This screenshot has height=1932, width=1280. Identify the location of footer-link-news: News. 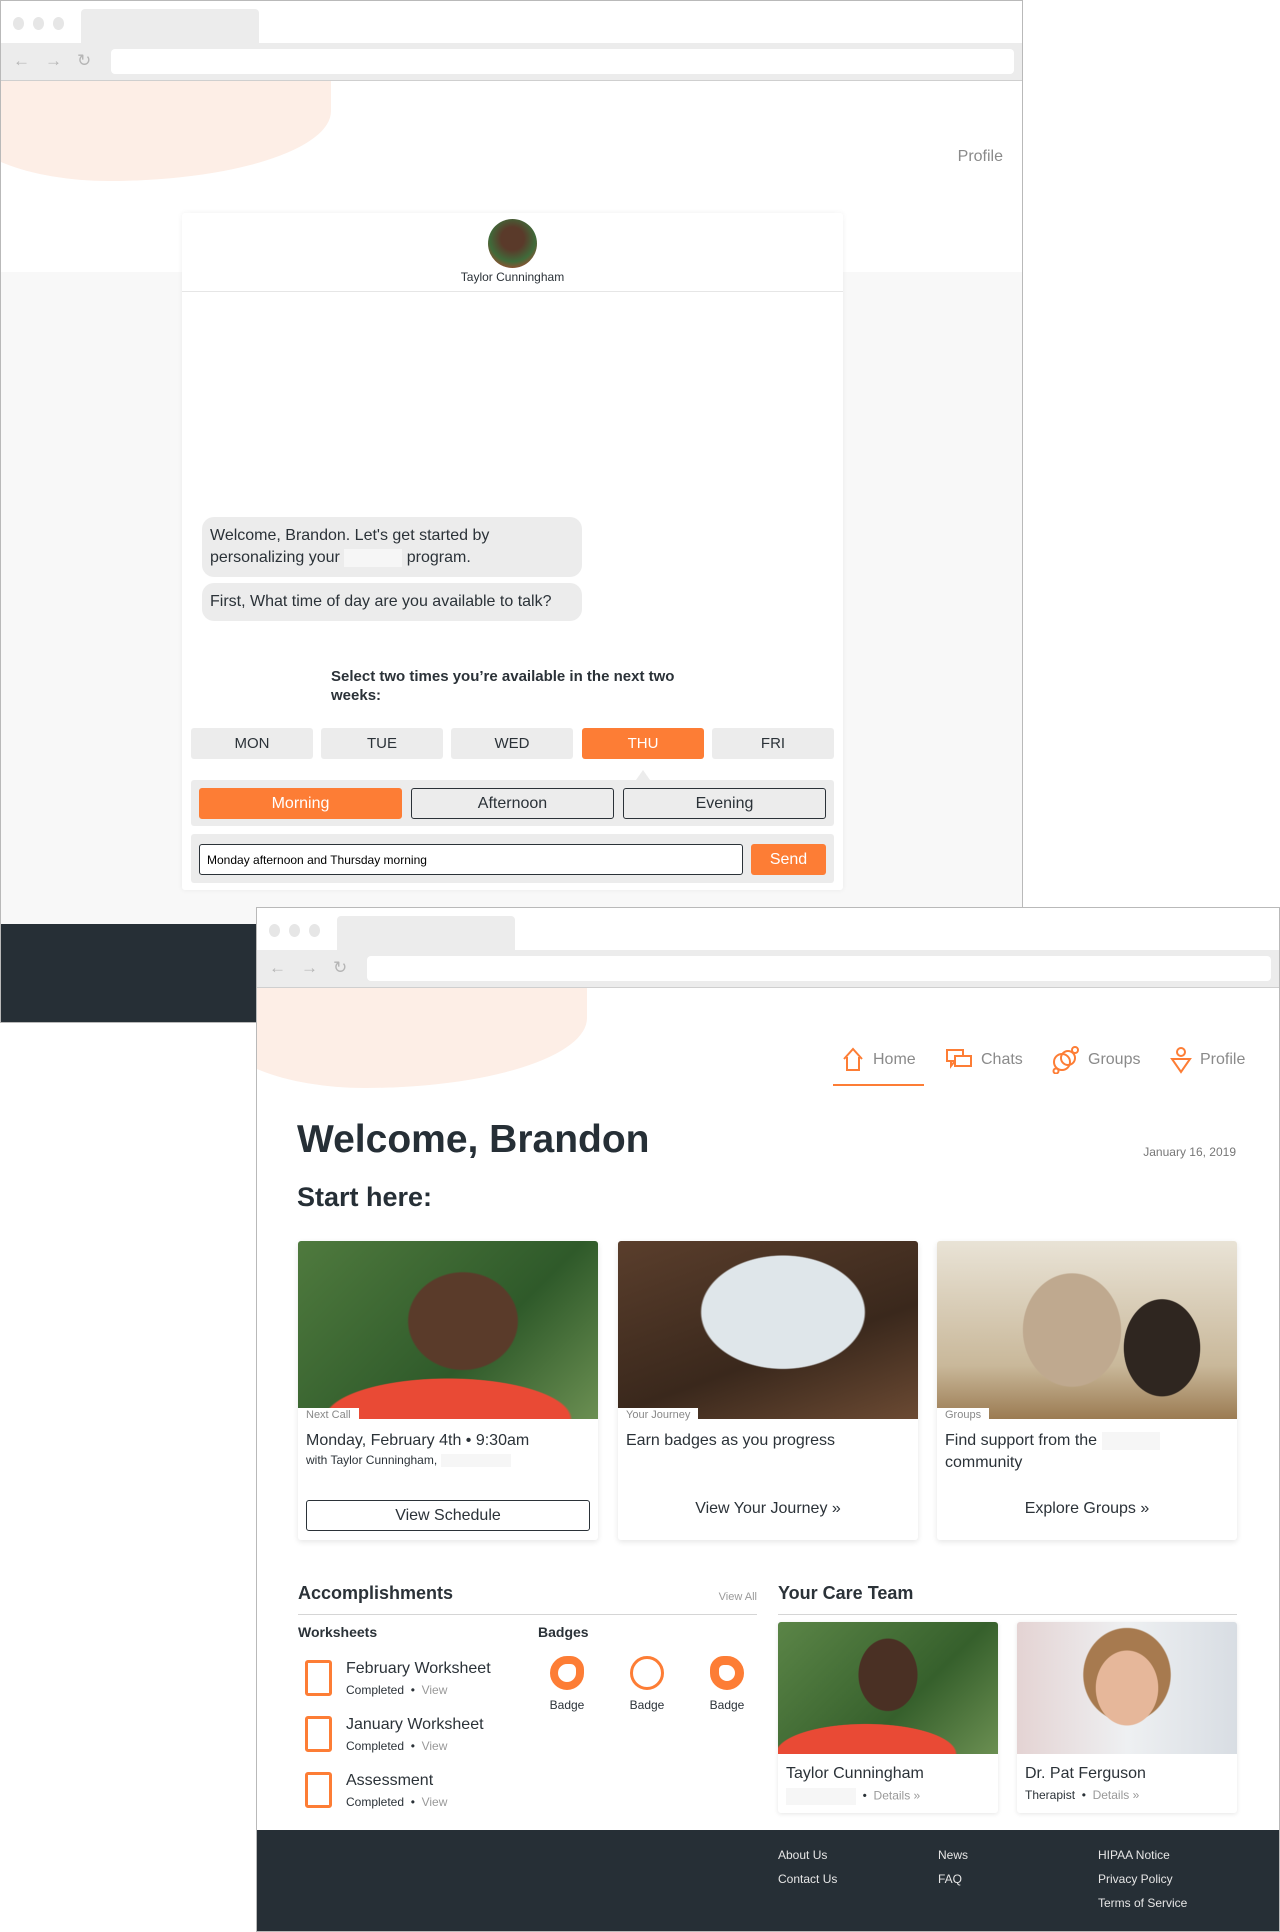
(953, 1855).